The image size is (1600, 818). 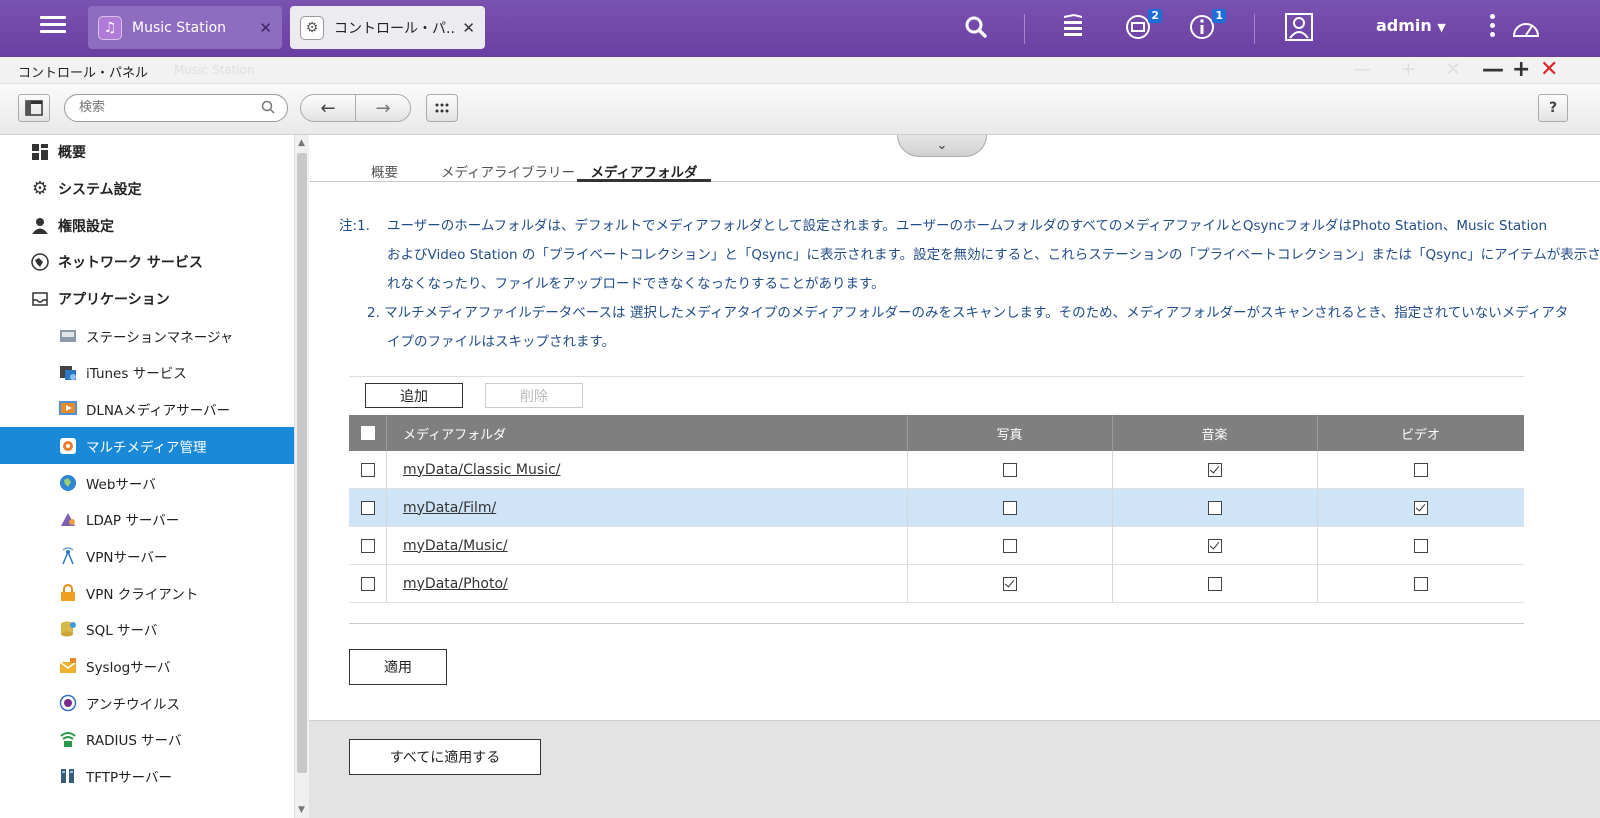 What do you see at coordinates (482, 470) in the screenshot?
I see `folder-path-link: myData/Classic Music/` at bounding box center [482, 470].